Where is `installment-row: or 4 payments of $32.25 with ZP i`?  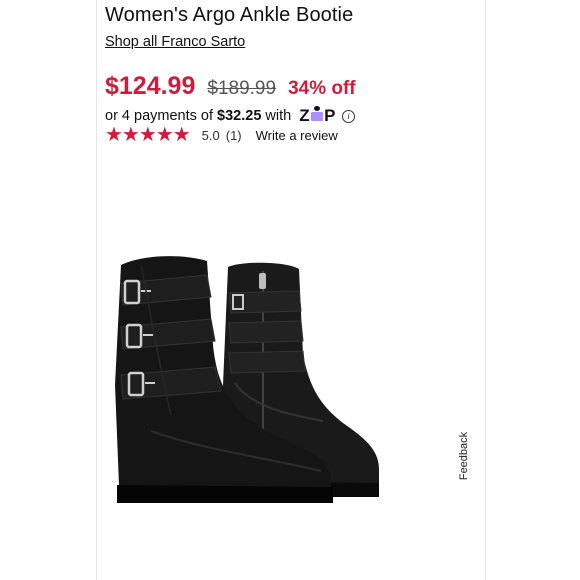 installment-row: or 4 payments of $32.25 with ZP i is located at coordinates (230, 116).